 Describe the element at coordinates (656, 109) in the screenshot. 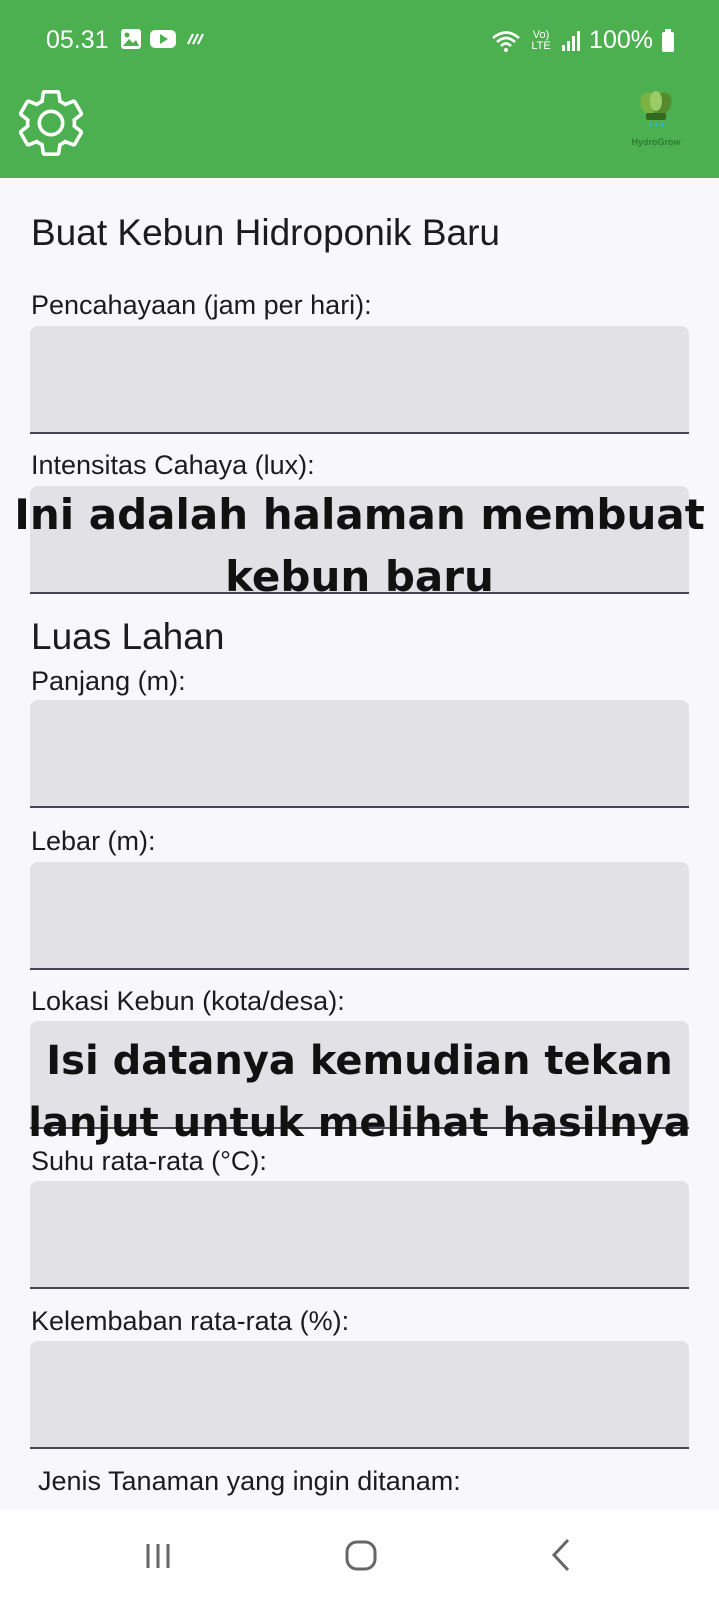

I see `plant-logo-icon` at that location.